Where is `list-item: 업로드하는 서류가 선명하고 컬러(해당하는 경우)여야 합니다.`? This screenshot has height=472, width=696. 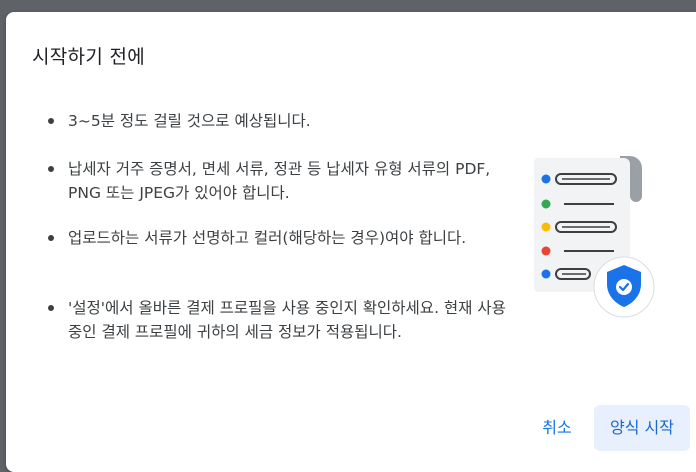 list-item: 업로드하는 서류가 선명하고 컬러(해당하는 경우)여야 합니다. is located at coordinates (272, 238).